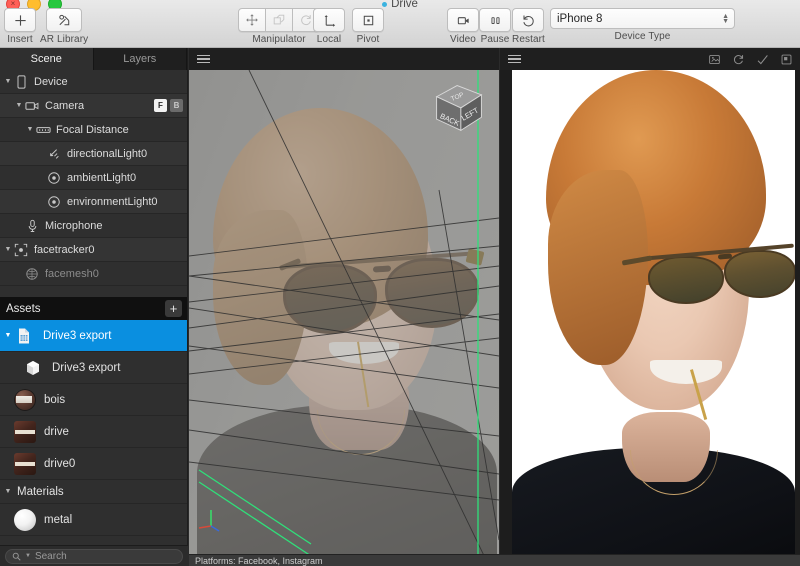 This screenshot has width=800, height=566. Describe the element at coordinates (112, 201) in the screenshot. I see `scene-tree-label: environmentLight0` at that location.